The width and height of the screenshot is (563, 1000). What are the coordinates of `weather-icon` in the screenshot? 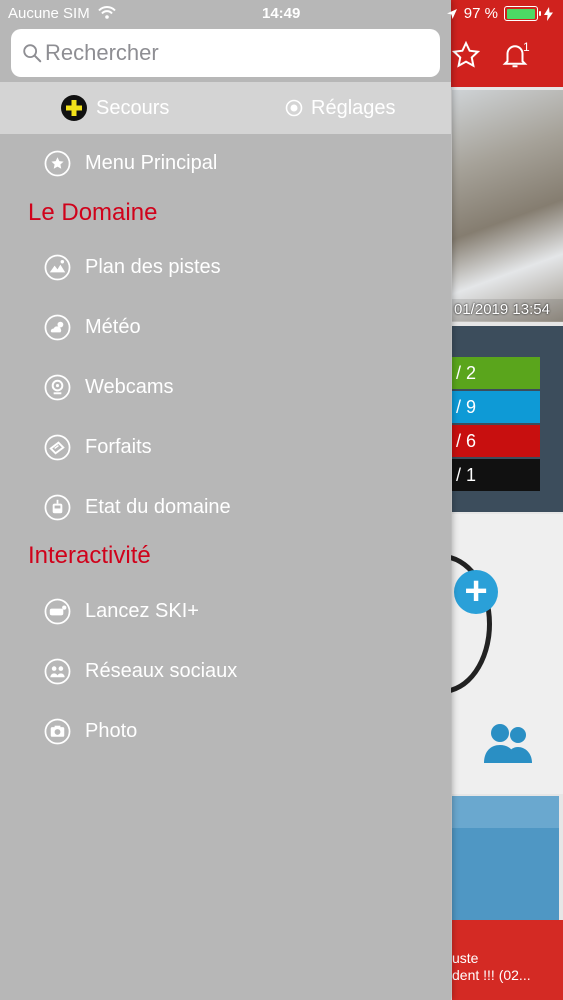 It's located at (57, 327).